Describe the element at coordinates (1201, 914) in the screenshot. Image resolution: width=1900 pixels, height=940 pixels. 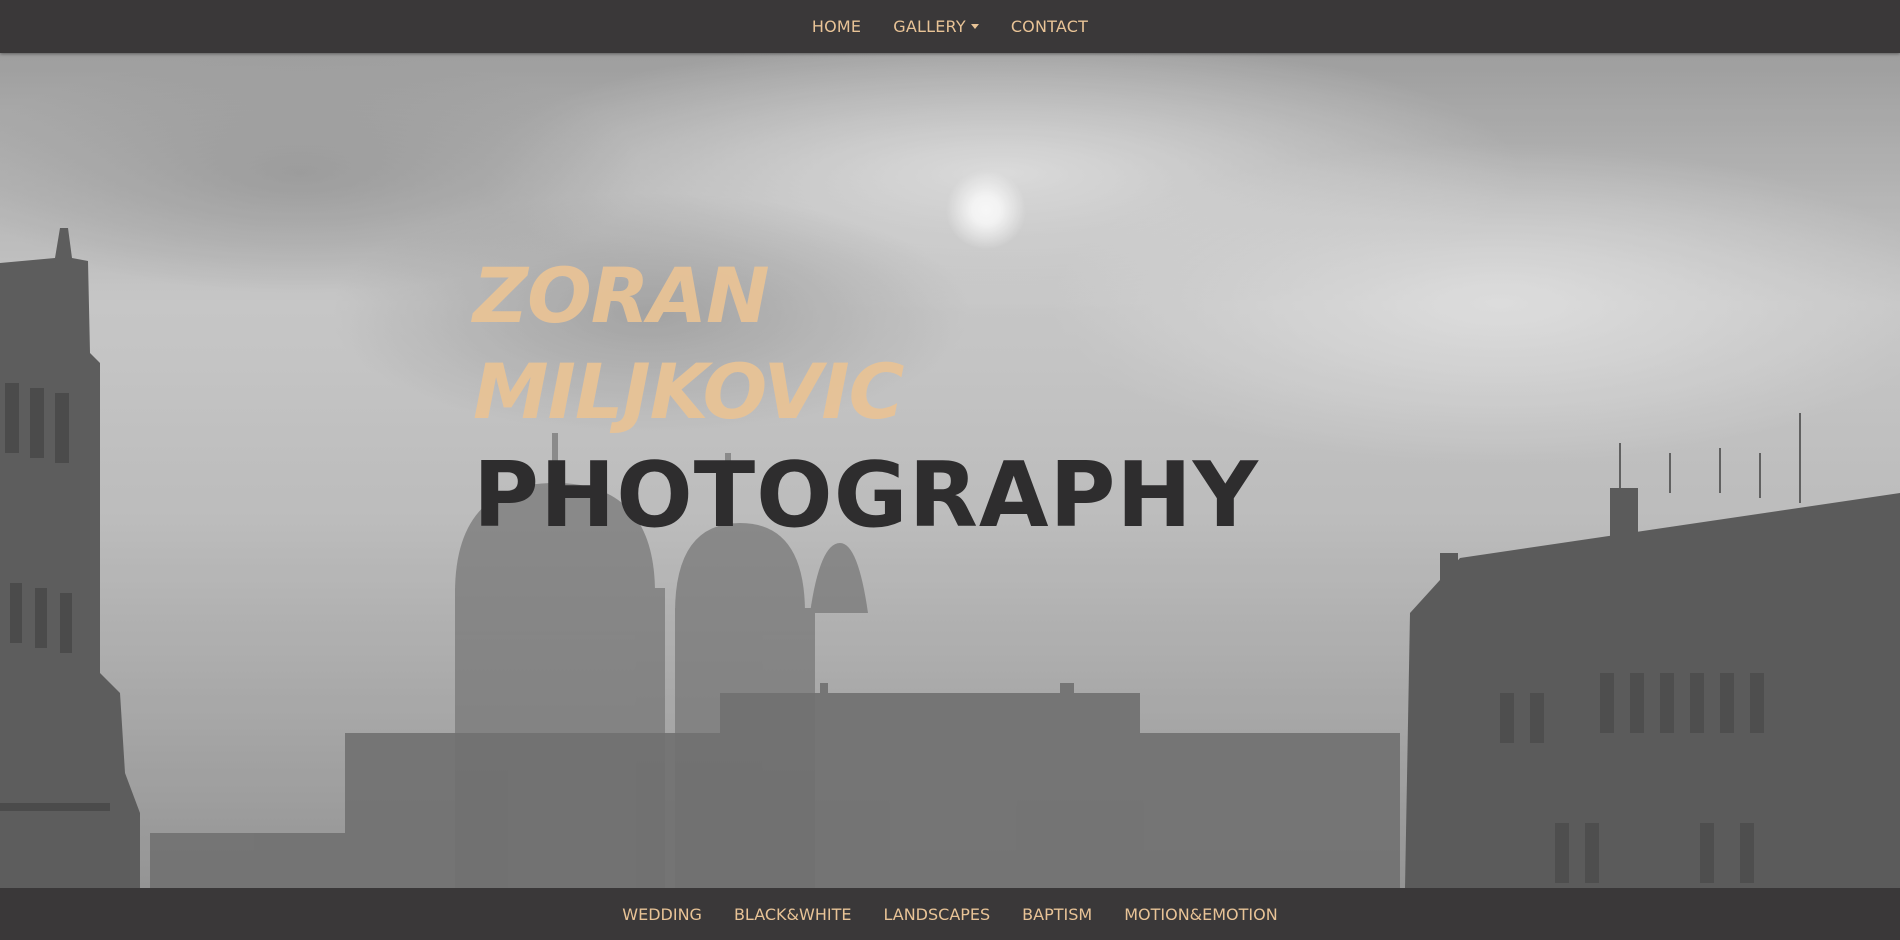
I see `category-motion-emotion-link: MOTION&EMOTION` at that location.